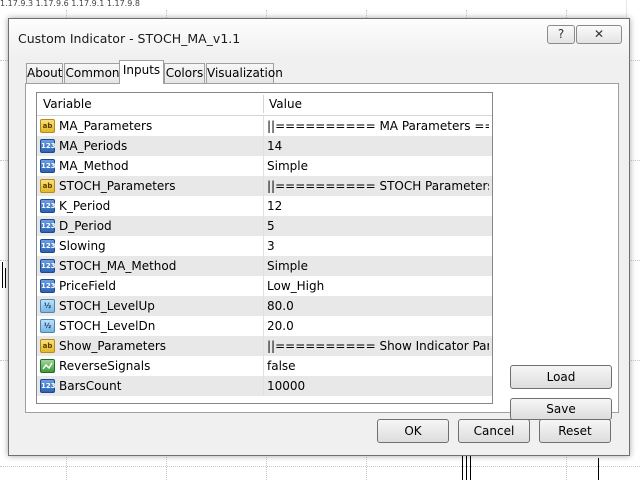 Image resolution: width=640 pixels, height=480 pixels. I want to click on reset-button: Reset, so click(575, 431).